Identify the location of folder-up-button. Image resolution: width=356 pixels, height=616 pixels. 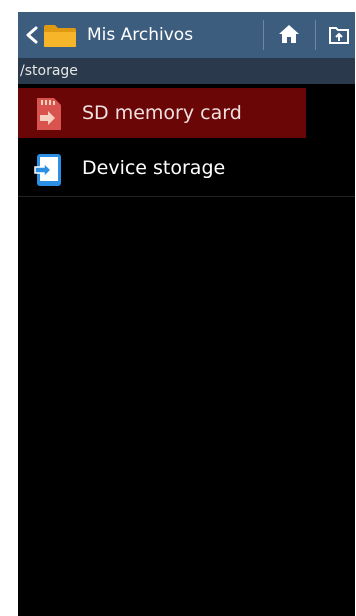
(335, 35).